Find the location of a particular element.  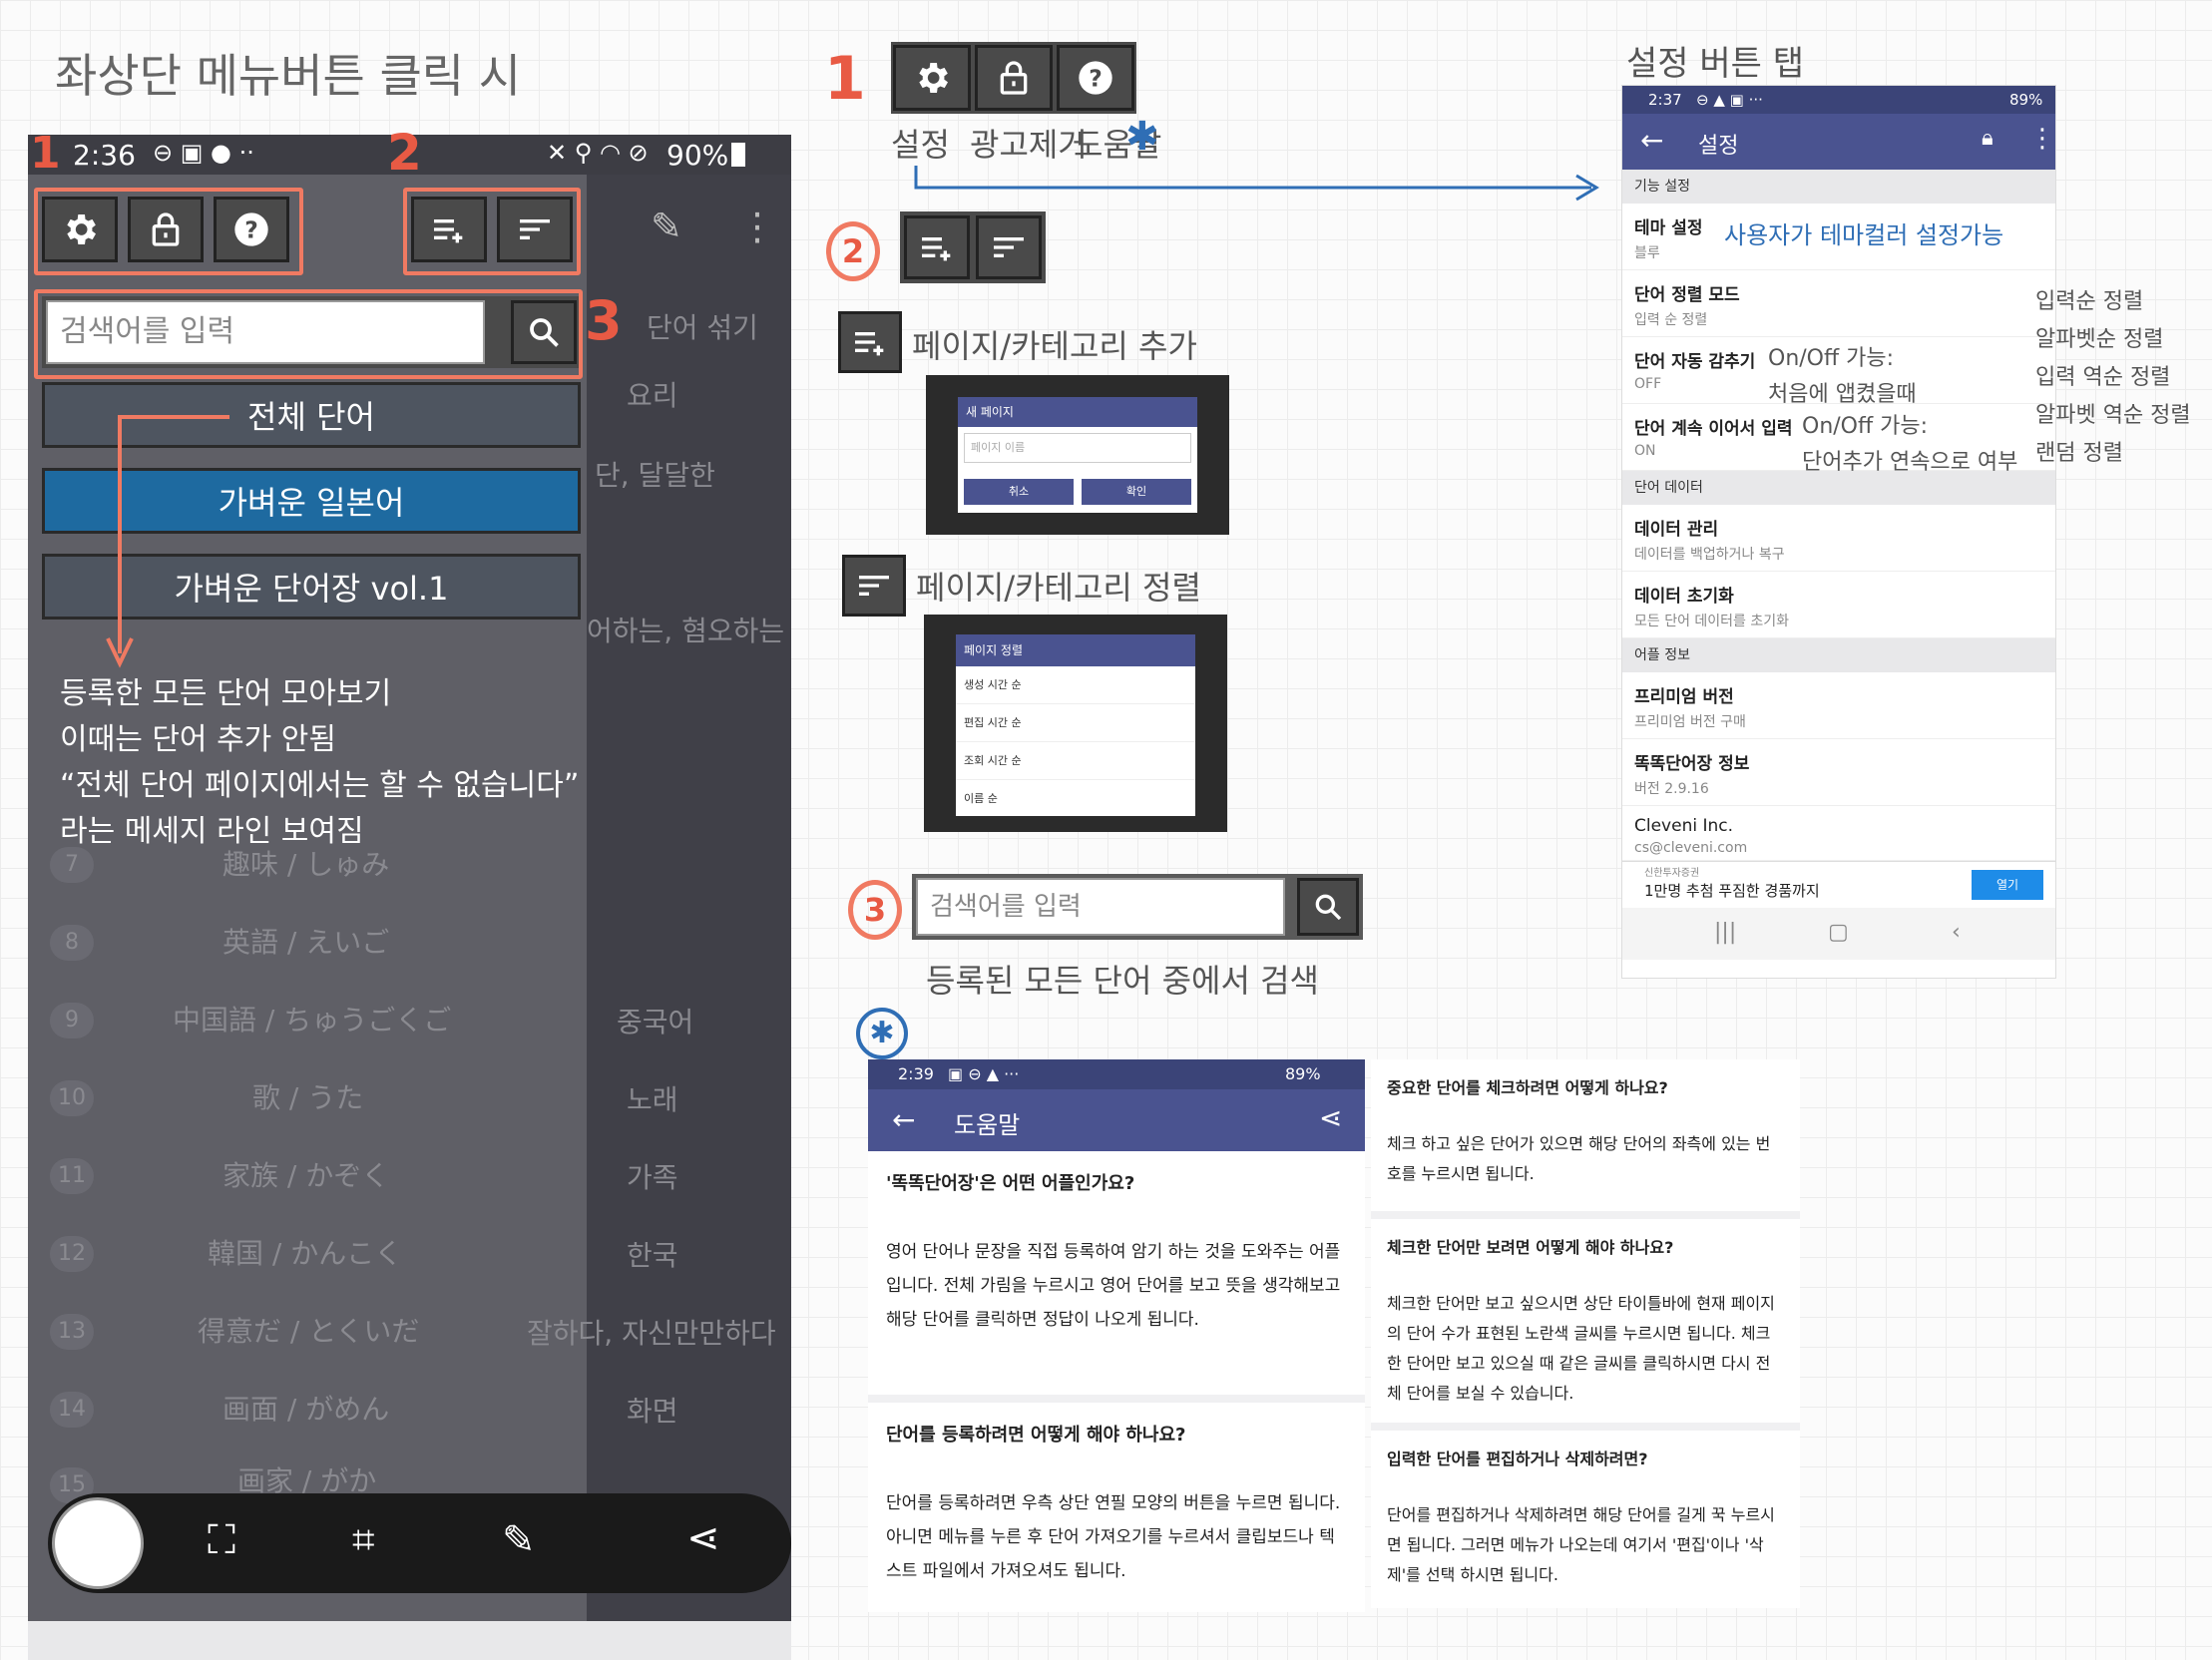

lock-icon is located at coordinates (1014, 78).